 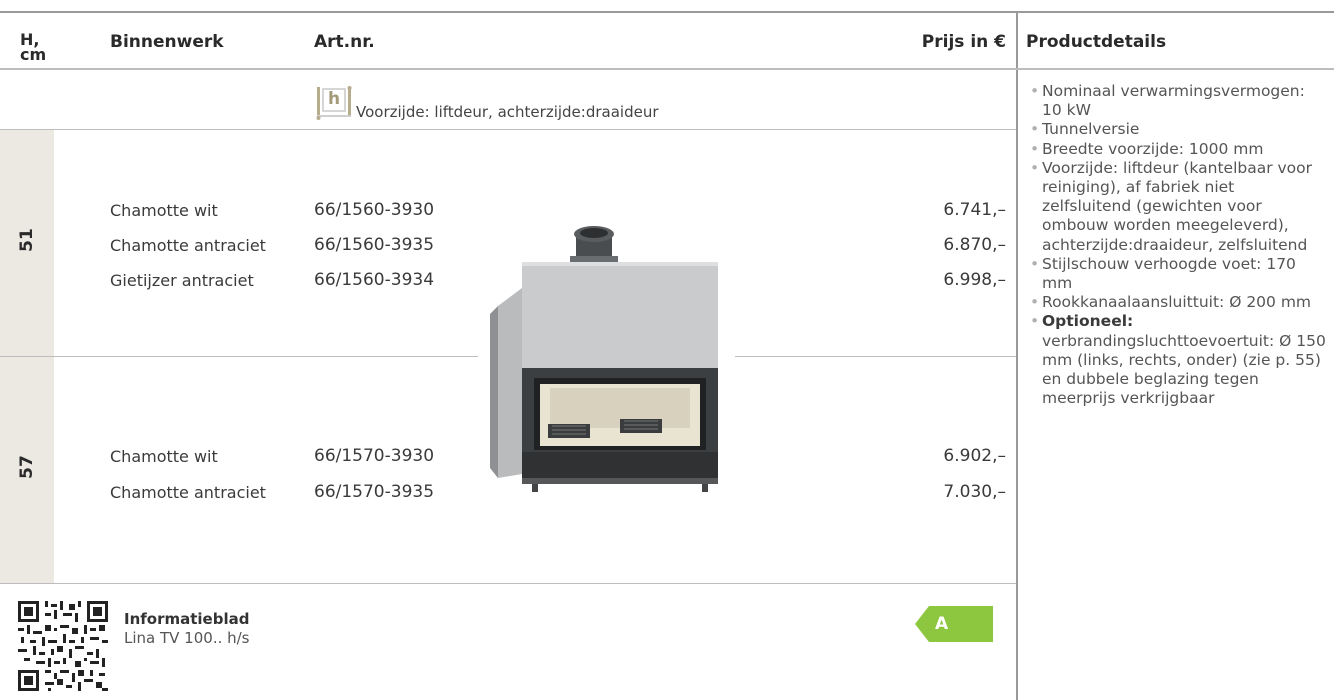 What do you see at coordinates (33, 47) in the screenshot?
I see `header-height: H, cm` at bounding box center [33, 47].